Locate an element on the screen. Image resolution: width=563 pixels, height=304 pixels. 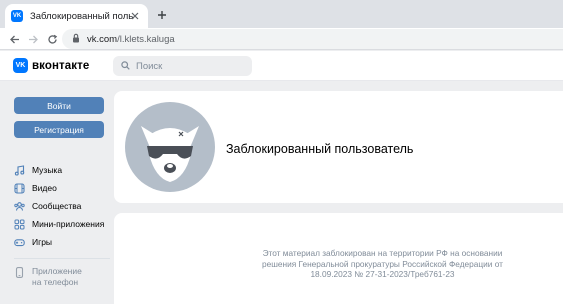
sidebar-item-mobile-app: Приложение на телефон is located at coordinates (48, 277).